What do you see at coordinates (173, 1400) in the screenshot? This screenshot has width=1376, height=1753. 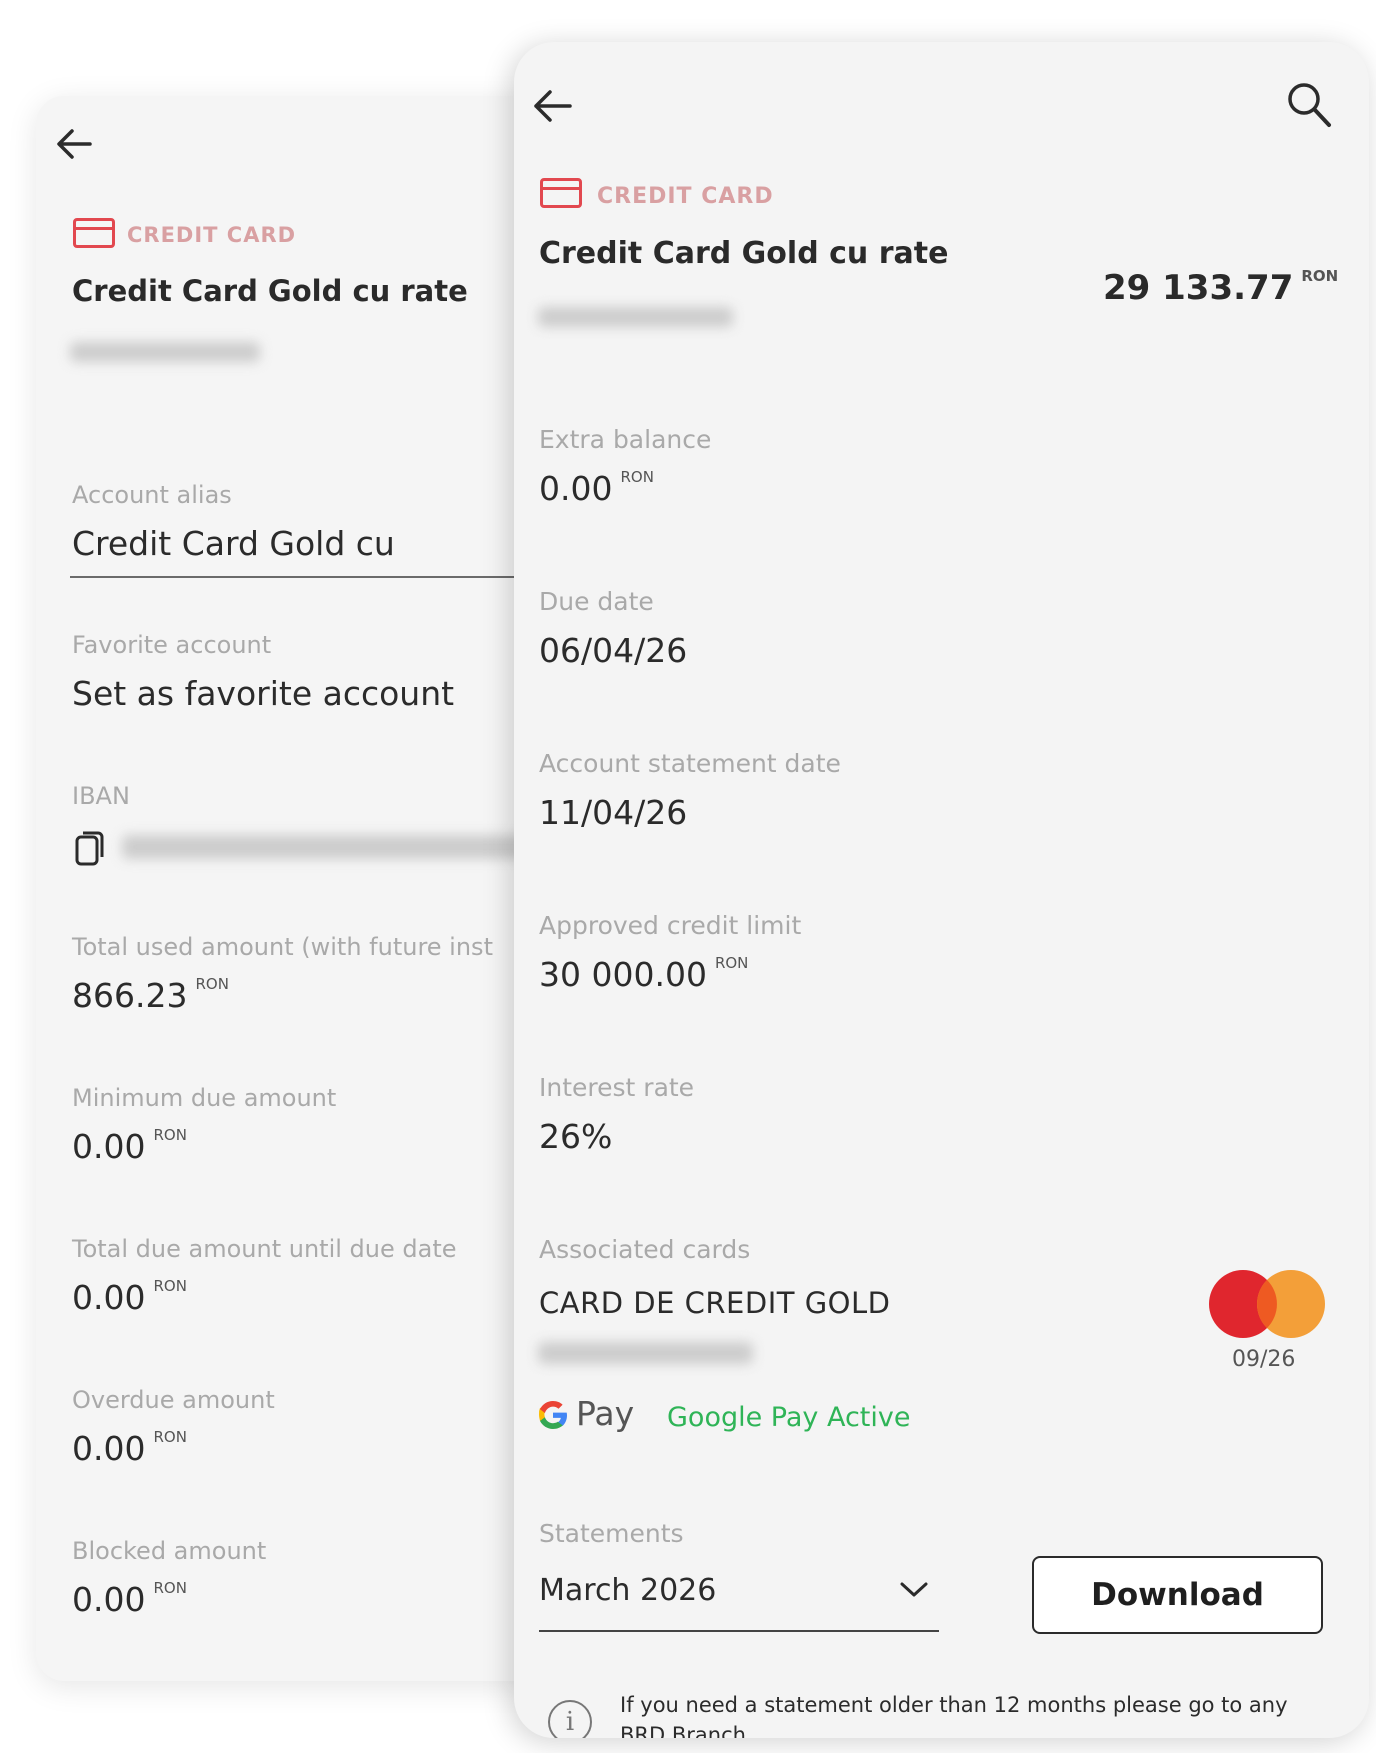 I see `field-label: Overdue amount` at bounding box center [173, 1400].